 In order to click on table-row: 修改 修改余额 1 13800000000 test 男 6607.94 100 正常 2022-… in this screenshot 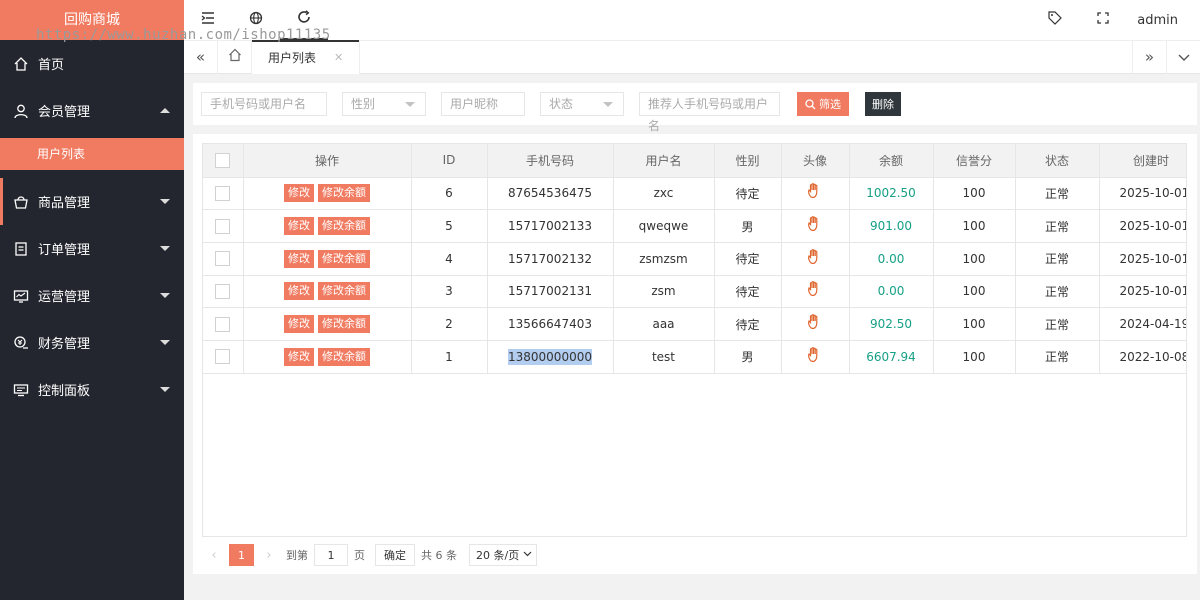, I will do `click(694, 357)`.